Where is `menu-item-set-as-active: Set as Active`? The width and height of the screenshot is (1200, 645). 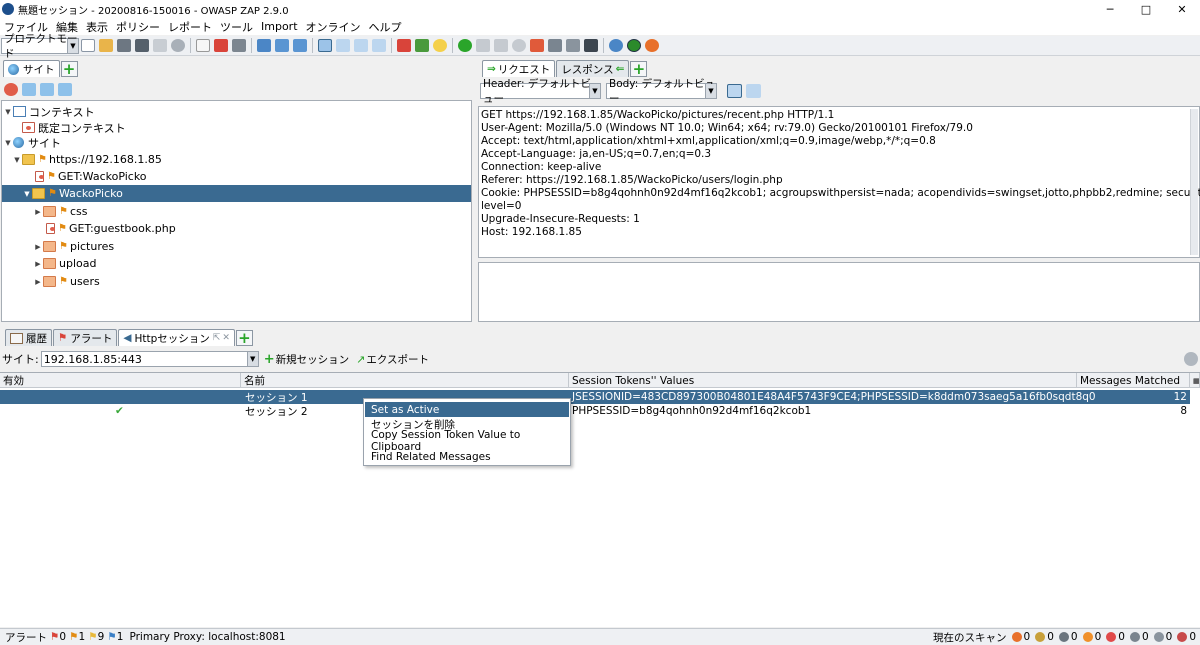
menu-item-set-as-active: Set as Active is located at coordinates (467, 409).